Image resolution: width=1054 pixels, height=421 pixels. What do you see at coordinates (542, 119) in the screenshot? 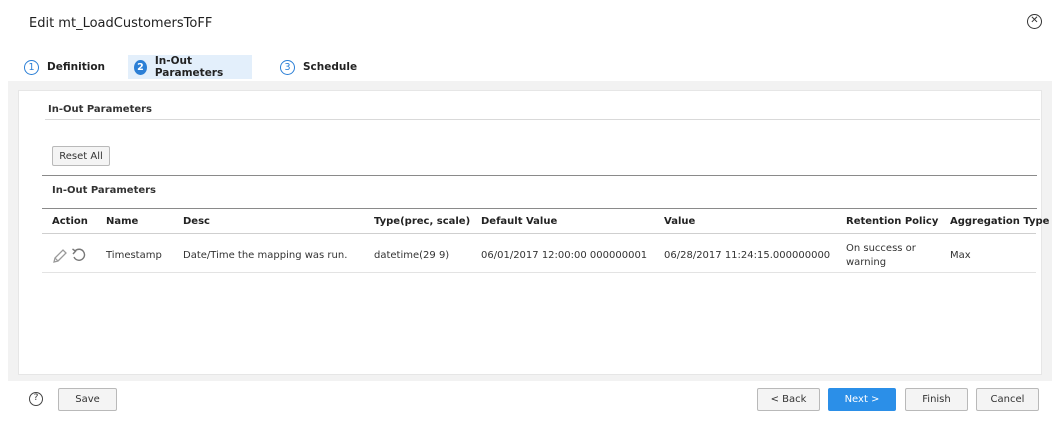
I see `section-divider` at bounding box center [542, 119].